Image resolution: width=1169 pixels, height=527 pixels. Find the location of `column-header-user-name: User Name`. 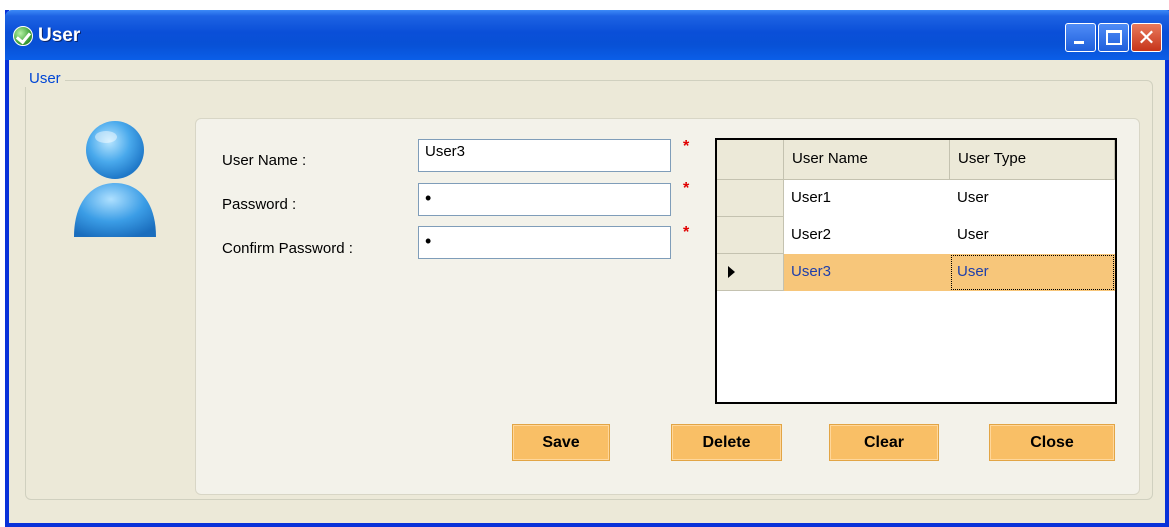

column-header-user-name: User Name is located at coordinates (867, 160).